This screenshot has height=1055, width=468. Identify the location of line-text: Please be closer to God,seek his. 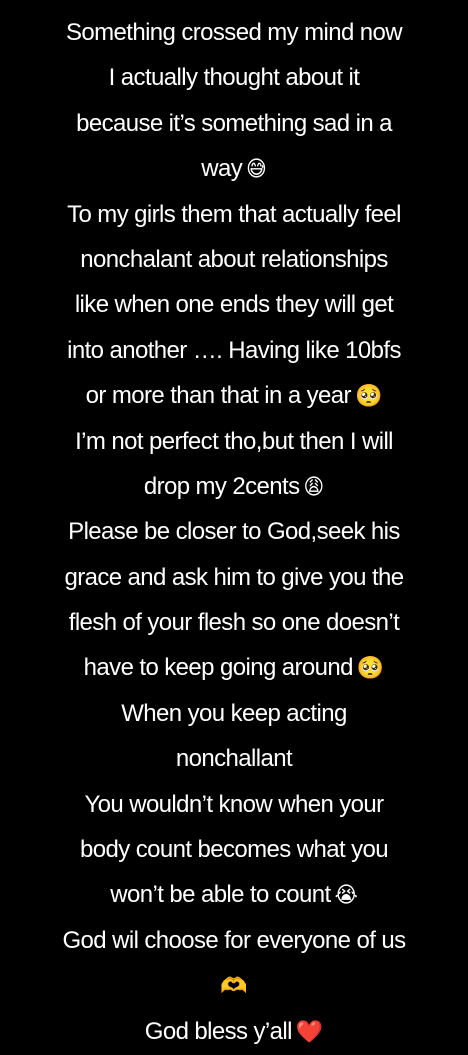
(234, 532).